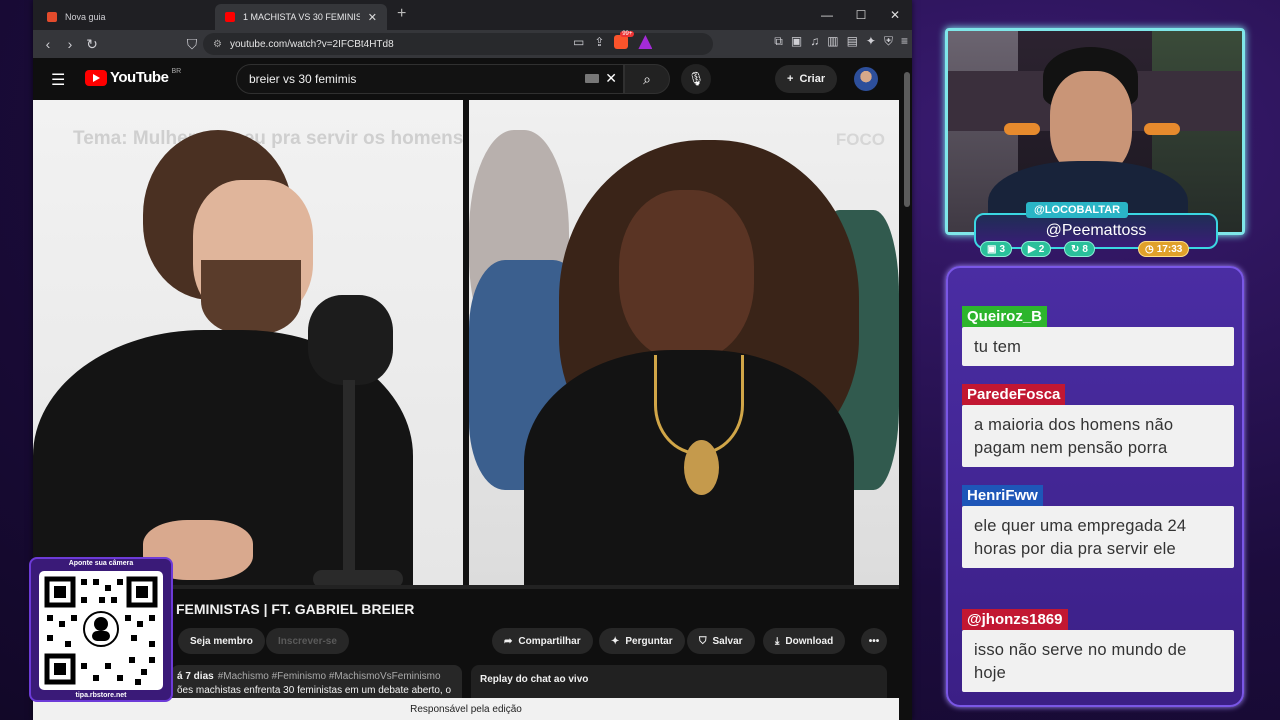 This screenshot has width=1280, height=720. I want to click on new-tab-icon: +, so click(401, 14).